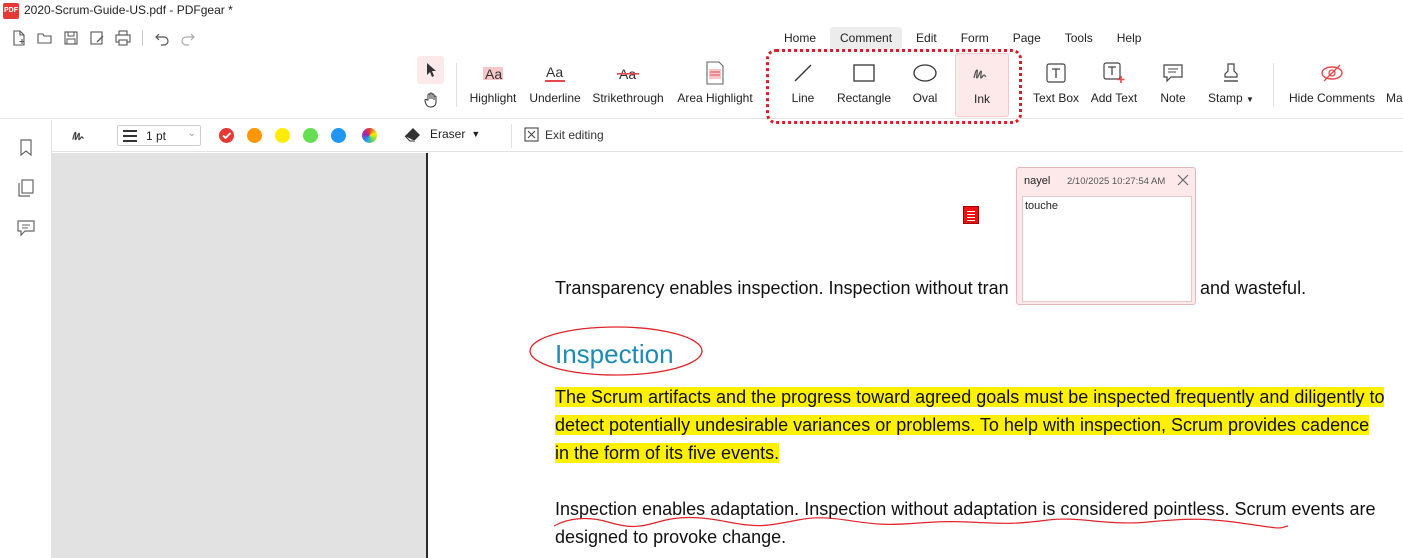 The height and width of the screenshot is (558, 1403). Describe the element at coordinates (71, 38) in the screenshot. I see `save-icon` at that location.